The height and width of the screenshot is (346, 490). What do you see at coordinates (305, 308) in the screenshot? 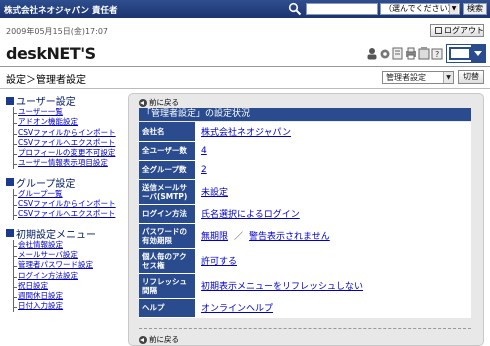
I see `table-row: ヘルプ オンラインヘルプ` at bounding box center [305, 308].